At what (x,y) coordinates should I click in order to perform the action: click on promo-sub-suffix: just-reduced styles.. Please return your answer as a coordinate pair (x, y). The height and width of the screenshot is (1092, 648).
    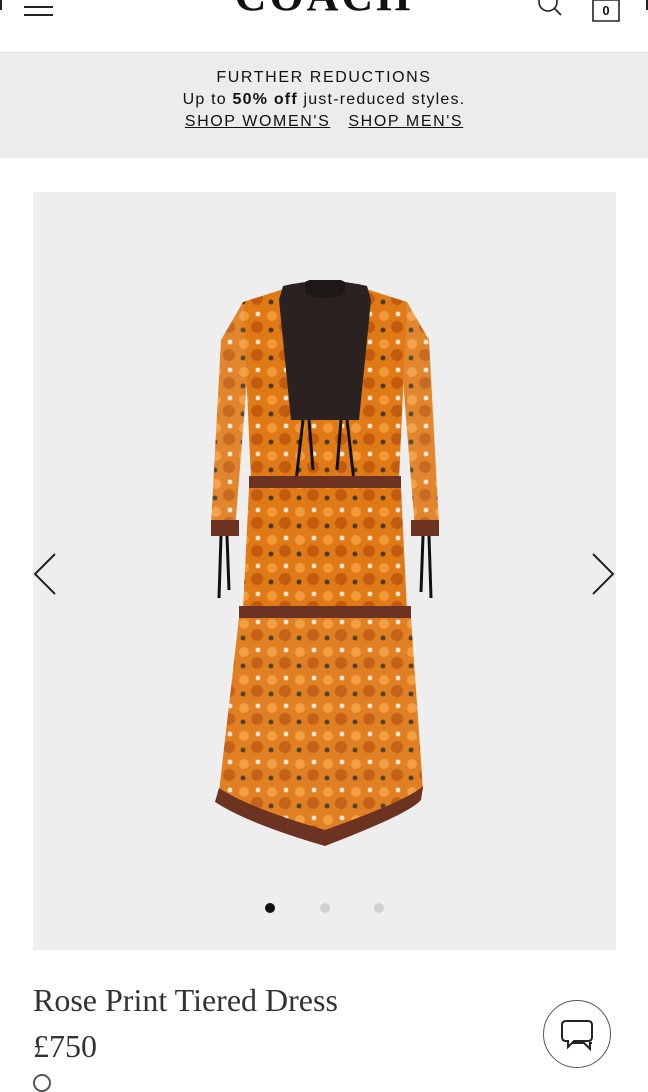
    Looking at the image, I should click on (381, 99).